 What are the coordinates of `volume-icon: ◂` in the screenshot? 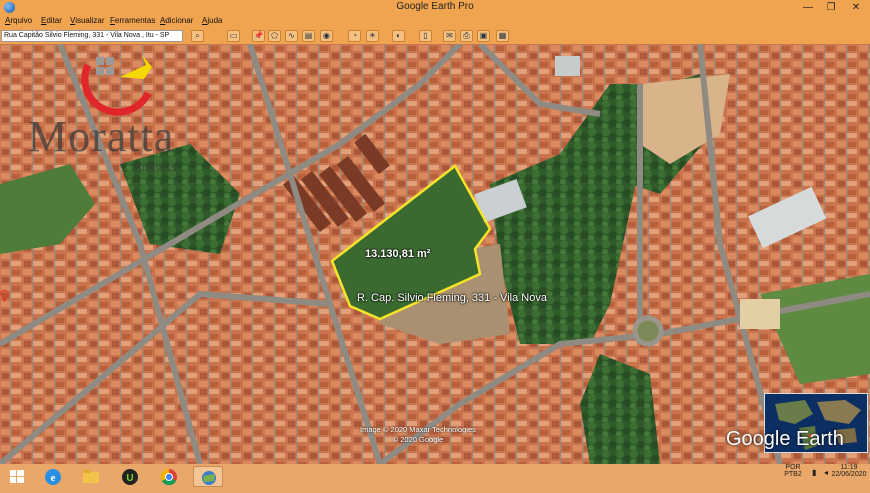 It's located at (826, 472).